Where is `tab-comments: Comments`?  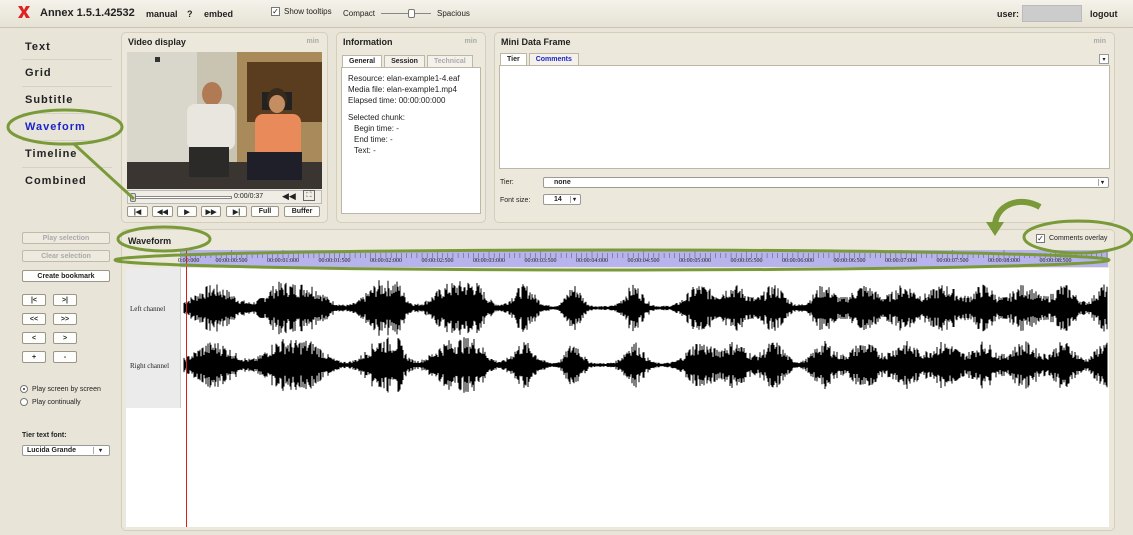 tab-comments: Comments is located at coordinates (553, 59).